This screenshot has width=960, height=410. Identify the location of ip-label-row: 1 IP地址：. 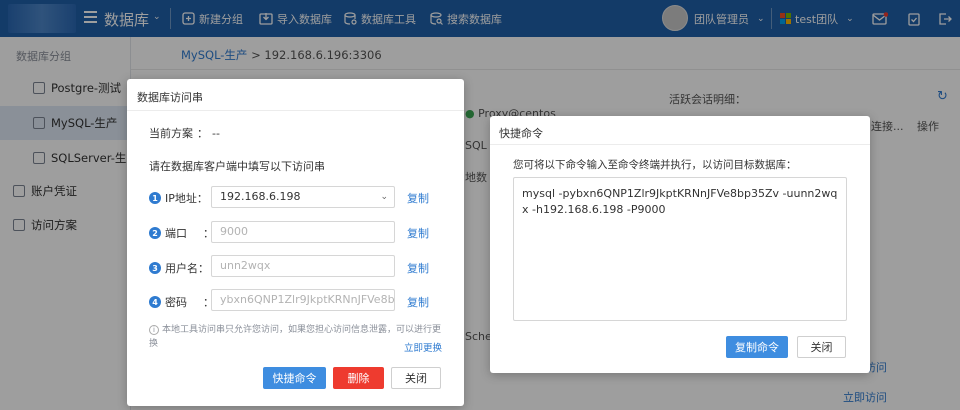
(178, 198).